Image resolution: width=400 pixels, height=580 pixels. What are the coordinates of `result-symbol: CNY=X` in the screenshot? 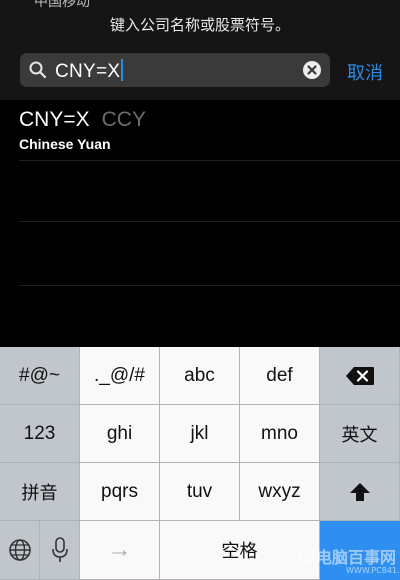 It's located at (54, 119).